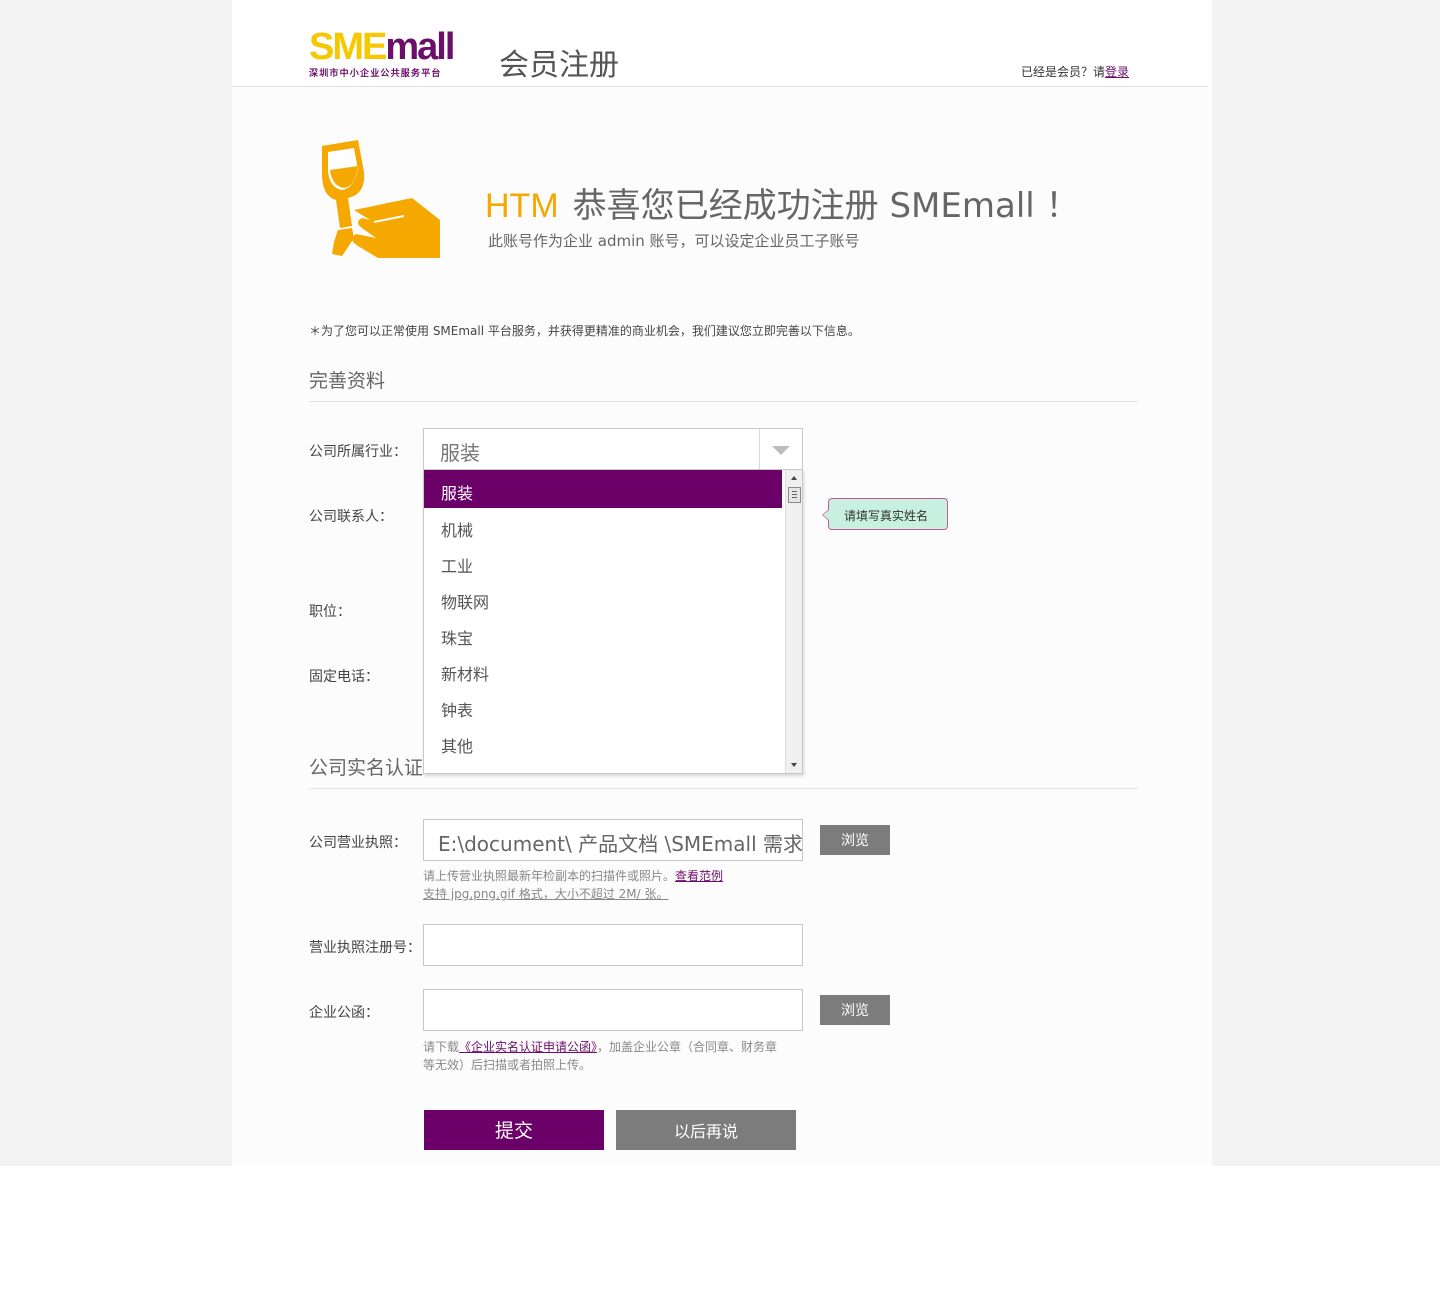  I want to click on smemall-logo: SMEmall 深圳市中小企业公共服务平台, so click(389, 53).